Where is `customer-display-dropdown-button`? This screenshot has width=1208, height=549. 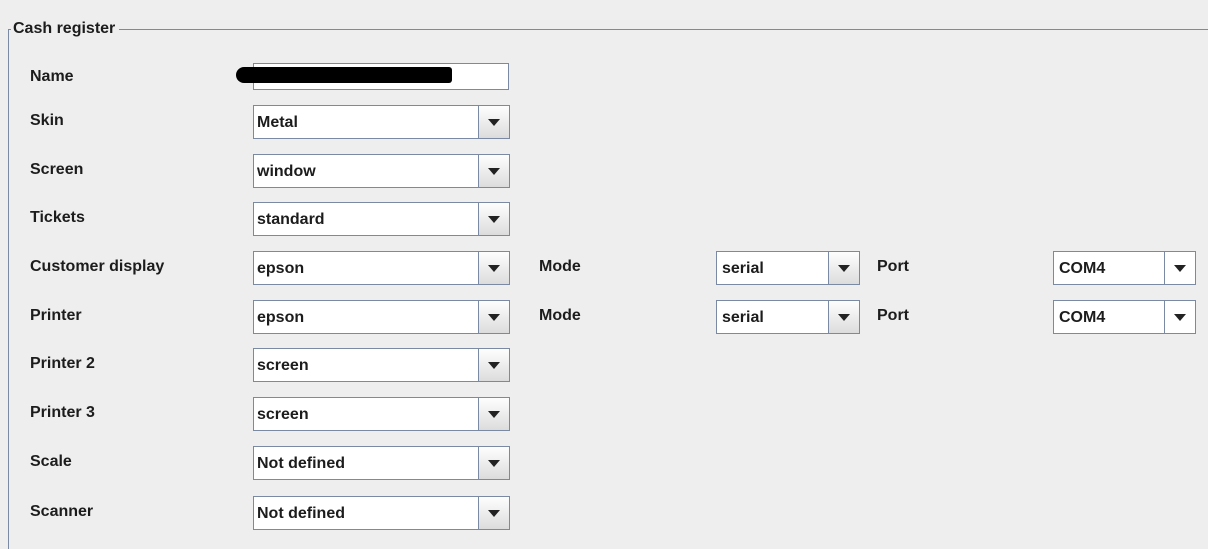
customer-display-dropdown-button is located at coordinates (493, 268).